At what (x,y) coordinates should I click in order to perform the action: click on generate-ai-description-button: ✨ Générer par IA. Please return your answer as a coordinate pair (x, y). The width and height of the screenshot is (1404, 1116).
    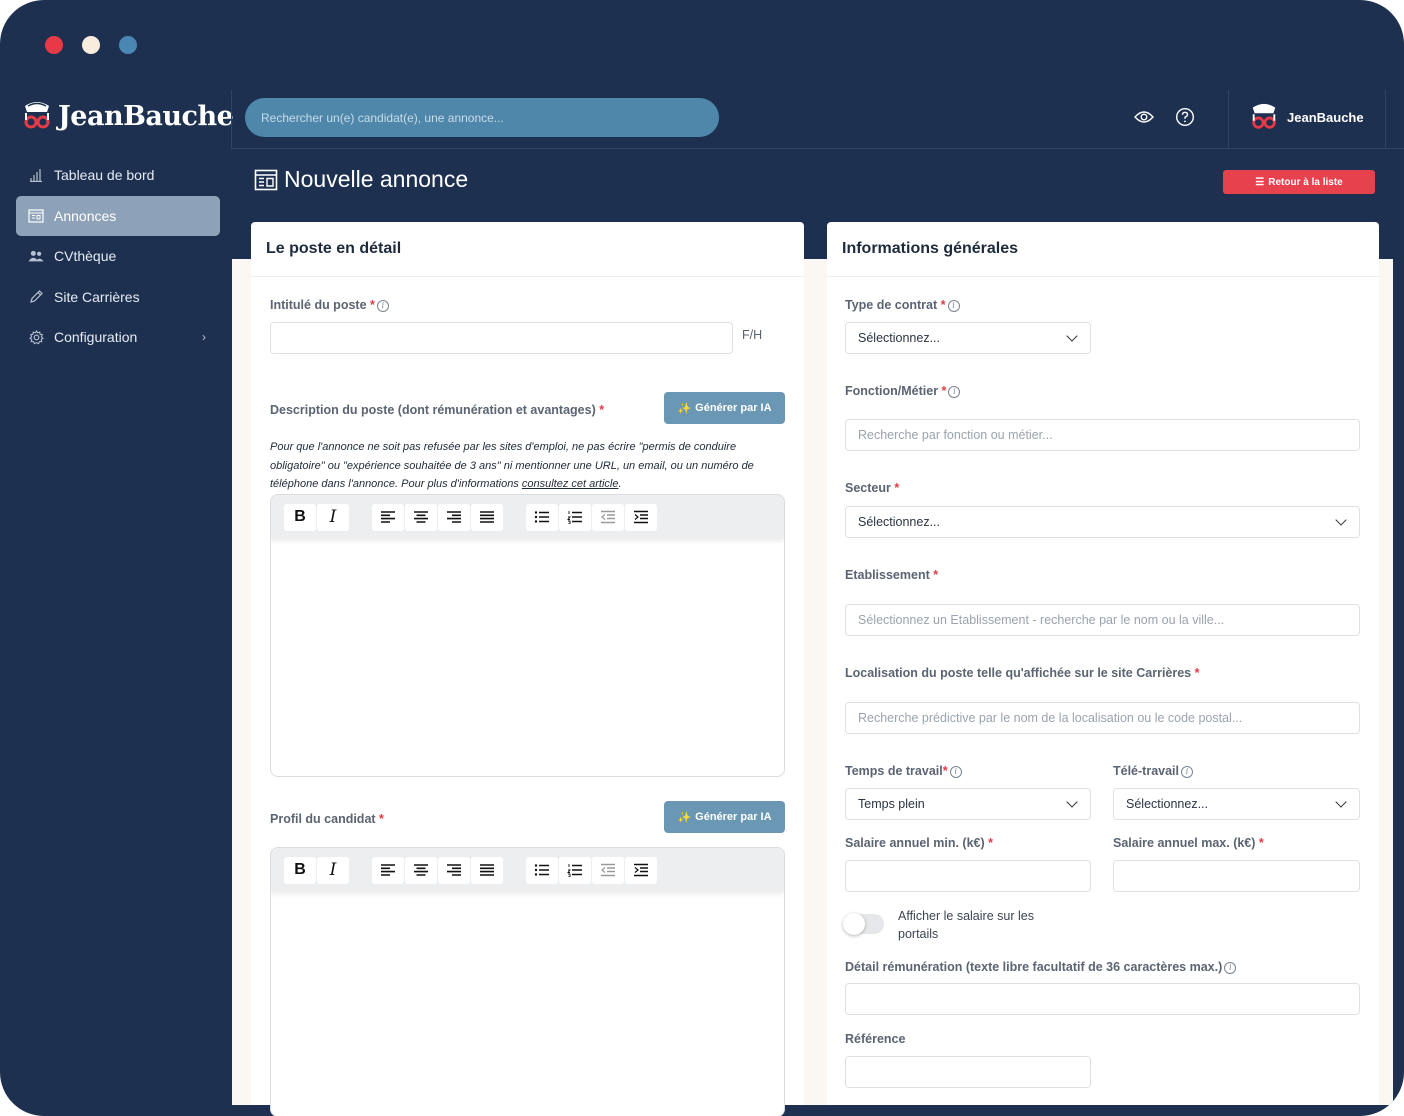
    Looking at the image, I should click on (724, 408).